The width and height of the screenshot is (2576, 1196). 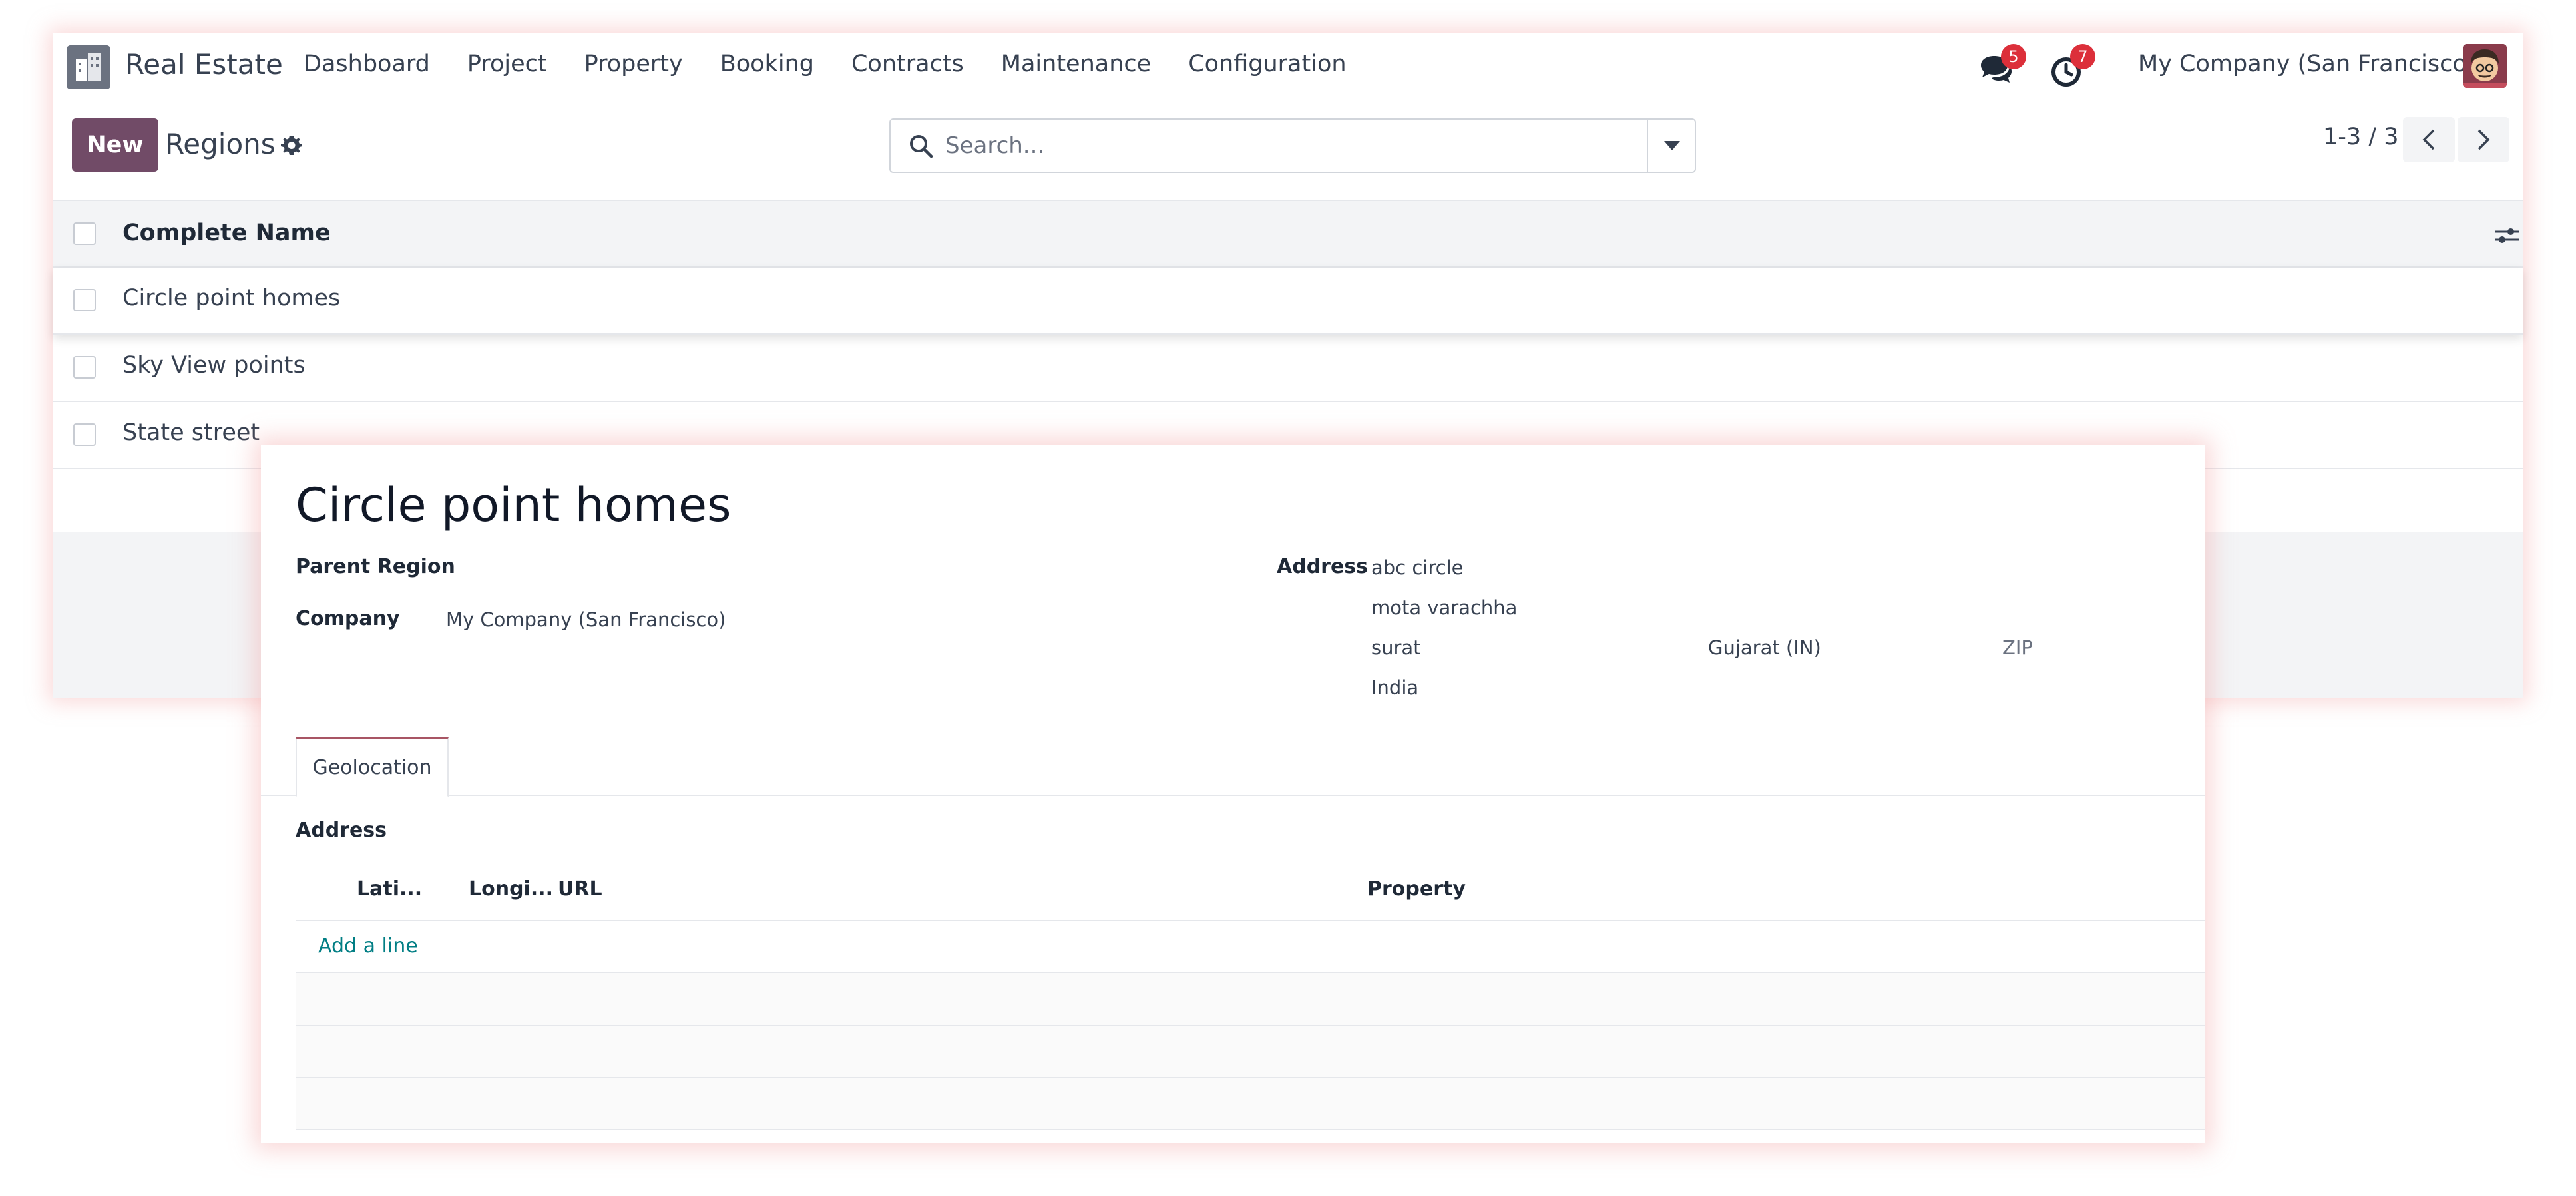 What do you see at coordinates (368, 946) in the screenshot?
I see `add-line-link: Add a line` at bounding box center [368, 946].